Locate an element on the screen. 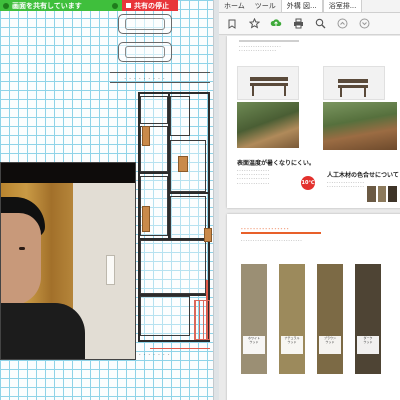 This screenshot has width=400, height=400. light-switch is located at coordinates (110, 270).